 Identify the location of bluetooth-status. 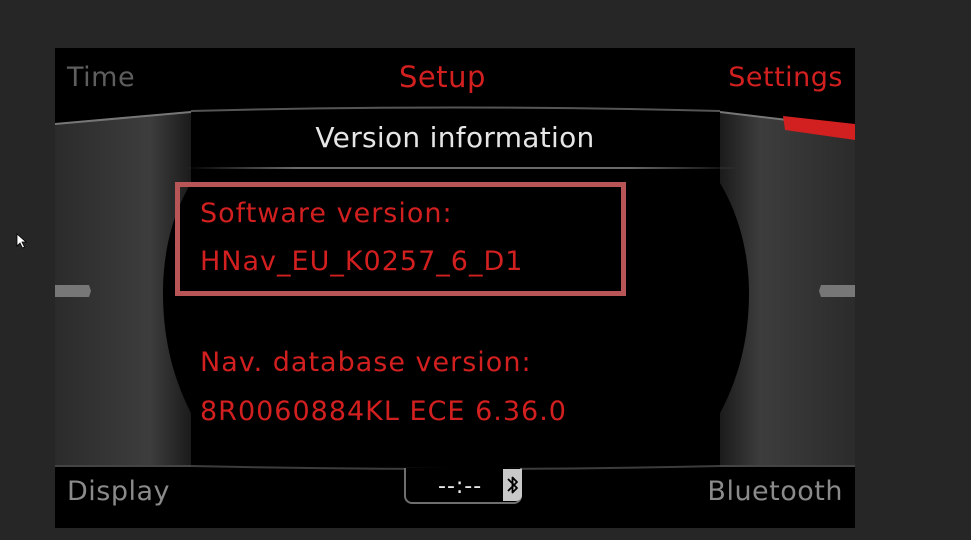
(512, 485).